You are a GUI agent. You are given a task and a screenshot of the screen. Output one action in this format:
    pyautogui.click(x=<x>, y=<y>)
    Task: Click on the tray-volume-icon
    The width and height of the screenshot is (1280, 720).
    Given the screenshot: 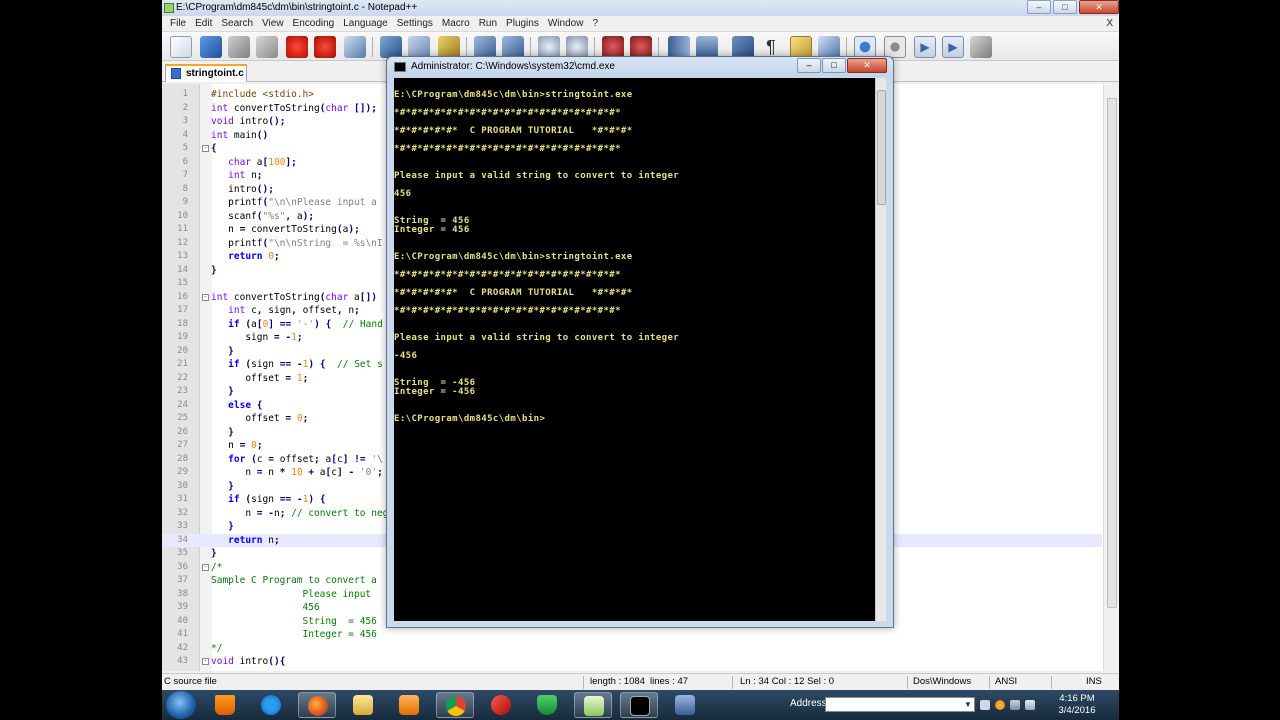 What is the action you would take?
    pyautogui.click(x=1030, y=705)
    